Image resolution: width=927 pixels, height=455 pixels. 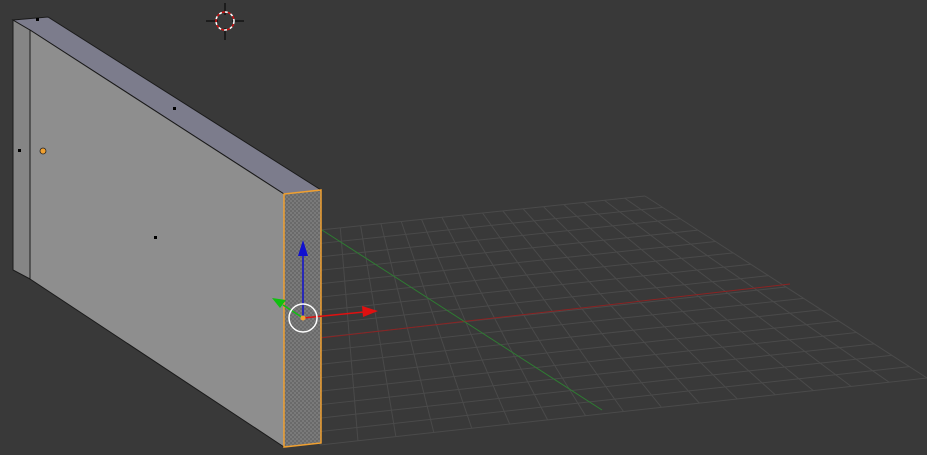 I want to click on pivot-dot-icon, so click(x=303, y=318).